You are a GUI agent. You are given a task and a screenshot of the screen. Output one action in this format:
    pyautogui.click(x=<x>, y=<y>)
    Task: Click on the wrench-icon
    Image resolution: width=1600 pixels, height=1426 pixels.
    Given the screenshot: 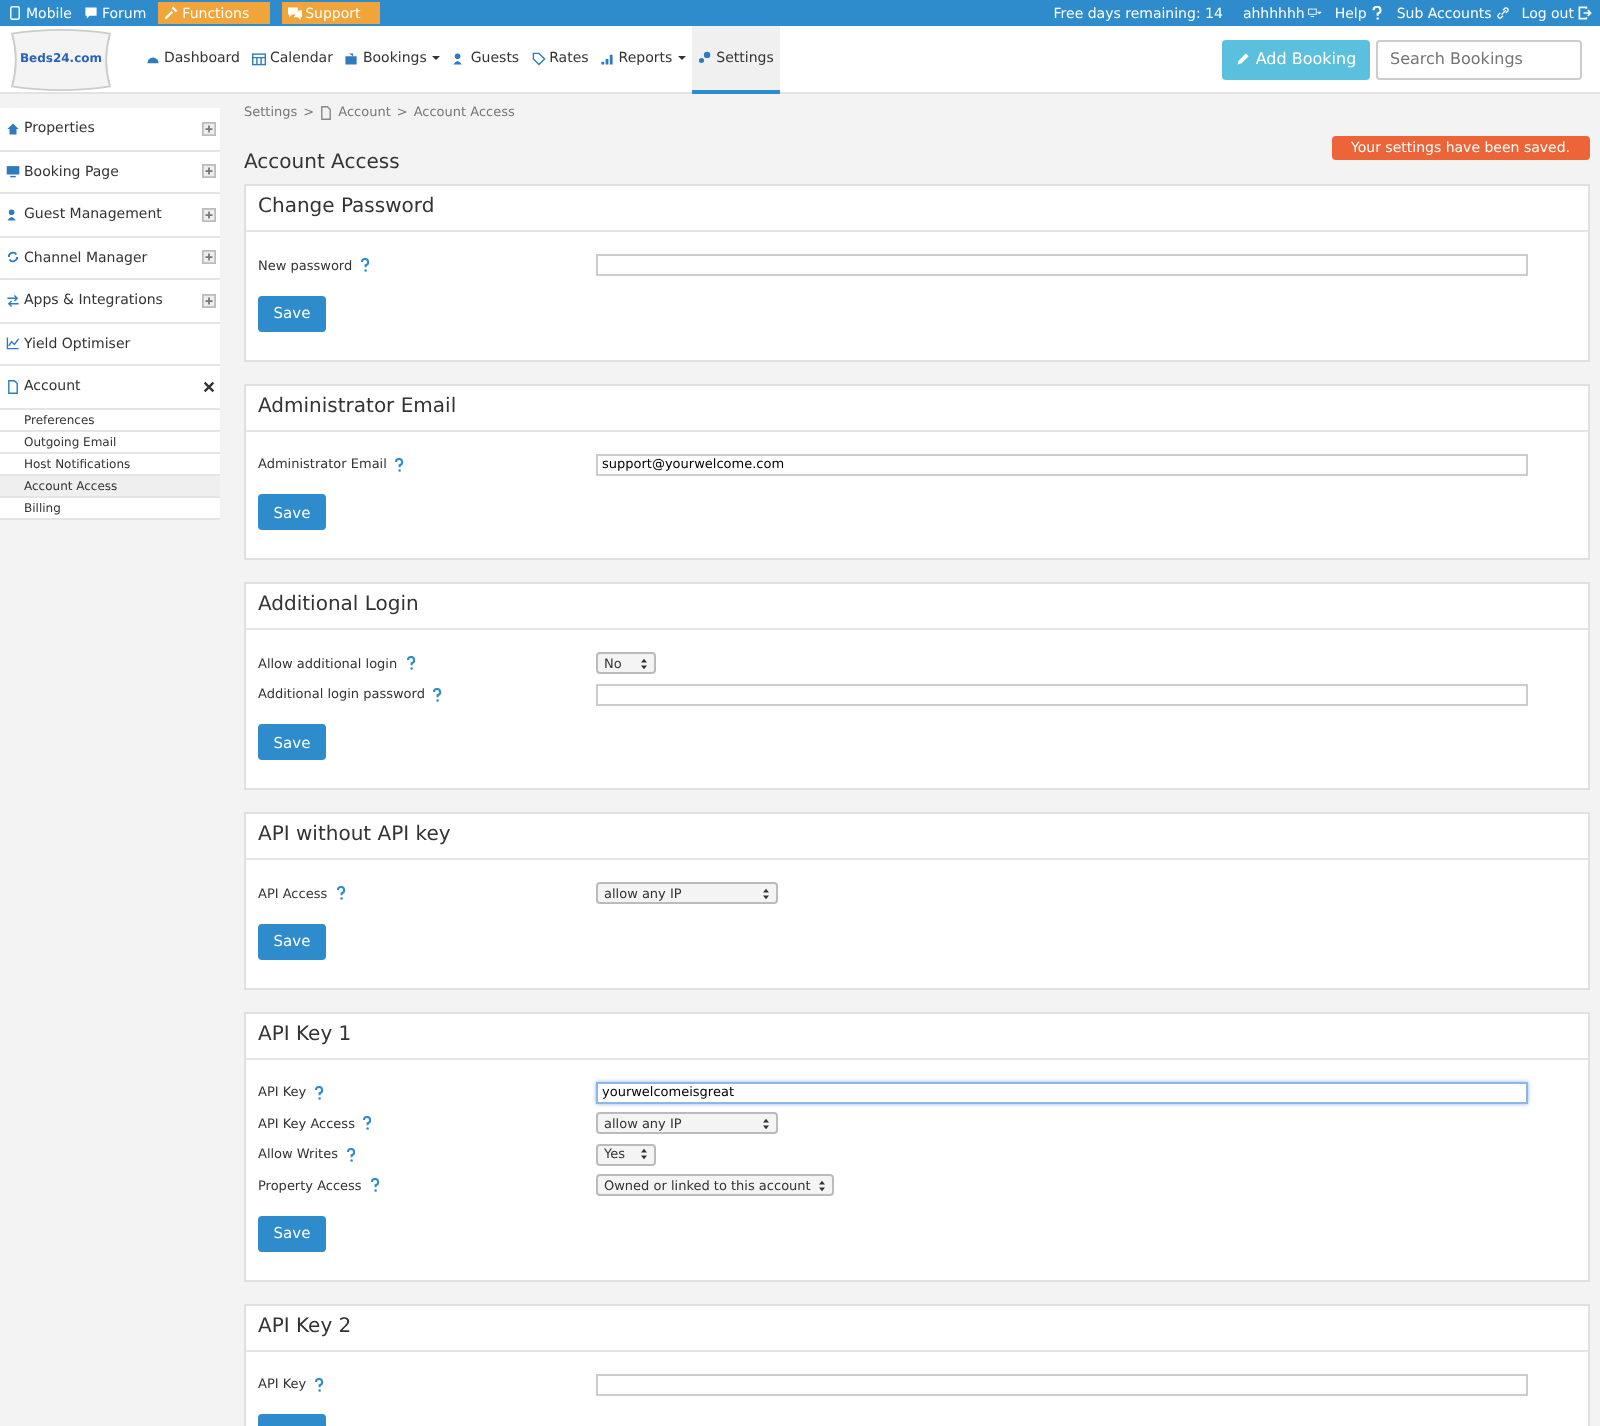 What is the action you would take?
    pyautogui.click(x=171, y=13)
    